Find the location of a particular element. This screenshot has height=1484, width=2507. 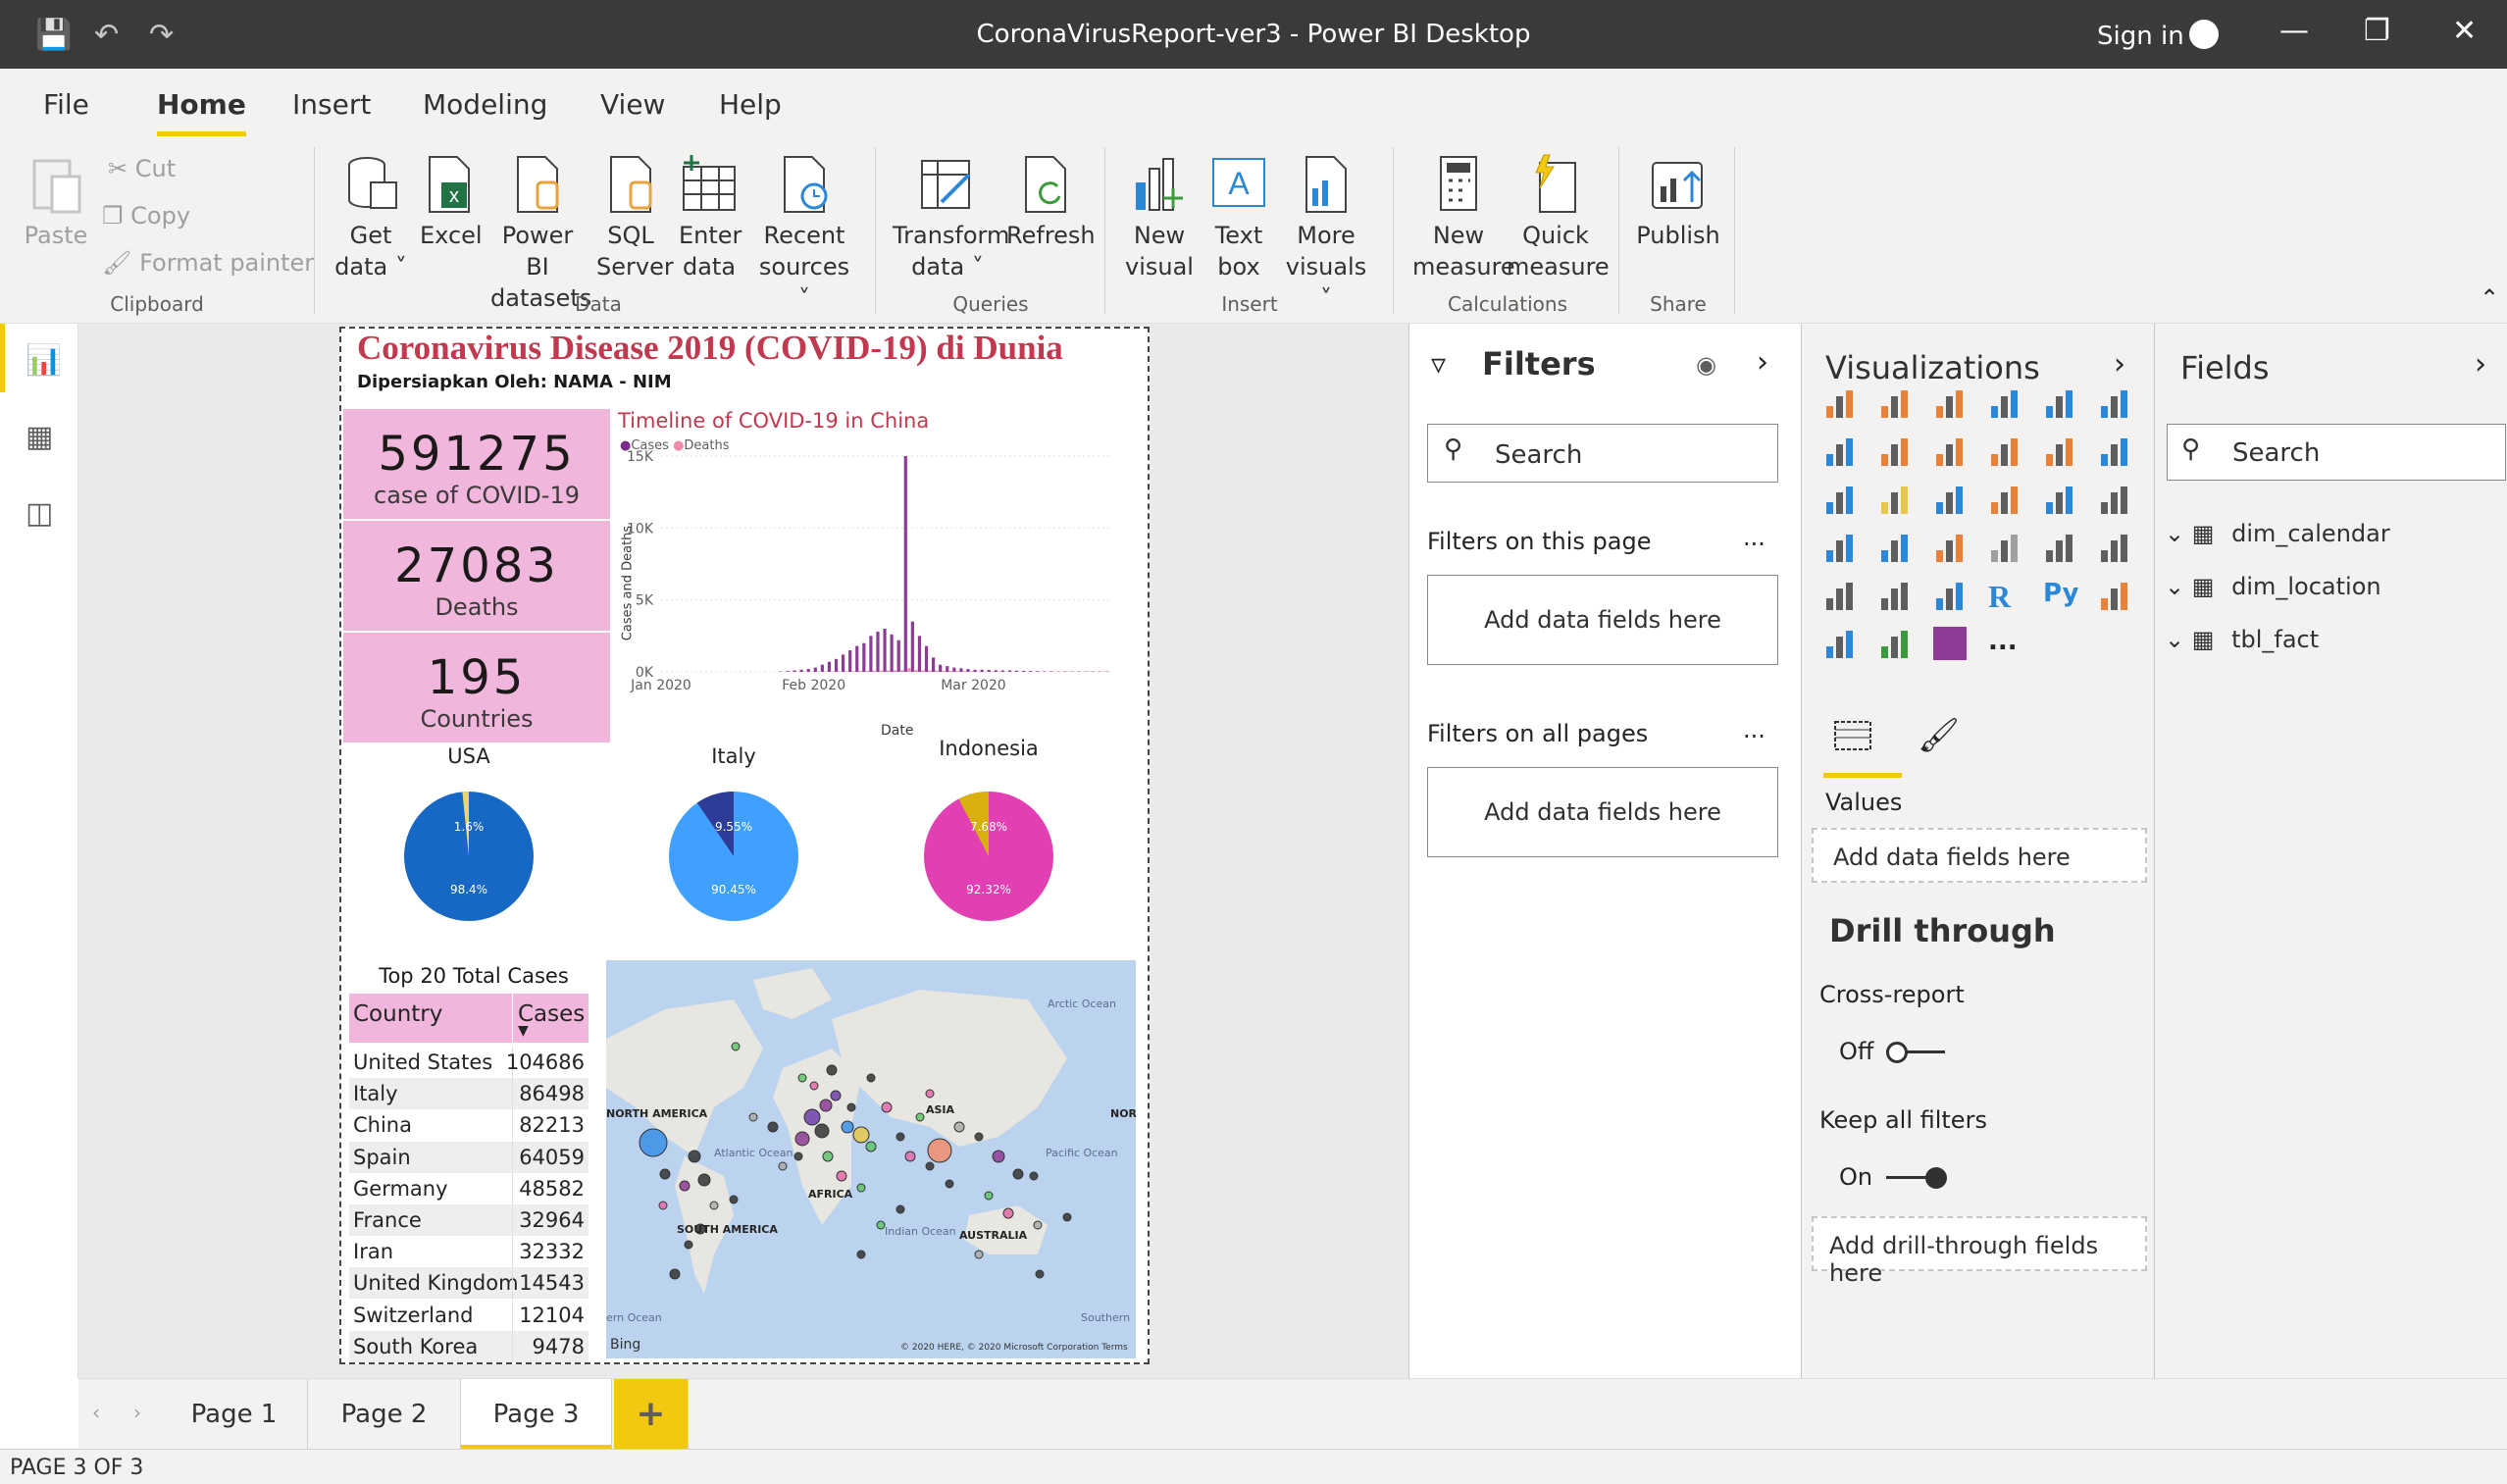

add-page-button: + is located at coordinates (651, 1414).